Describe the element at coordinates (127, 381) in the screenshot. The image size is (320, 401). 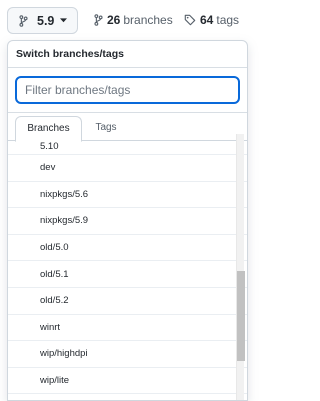
I see `branch-item: wip/lite` at that location.